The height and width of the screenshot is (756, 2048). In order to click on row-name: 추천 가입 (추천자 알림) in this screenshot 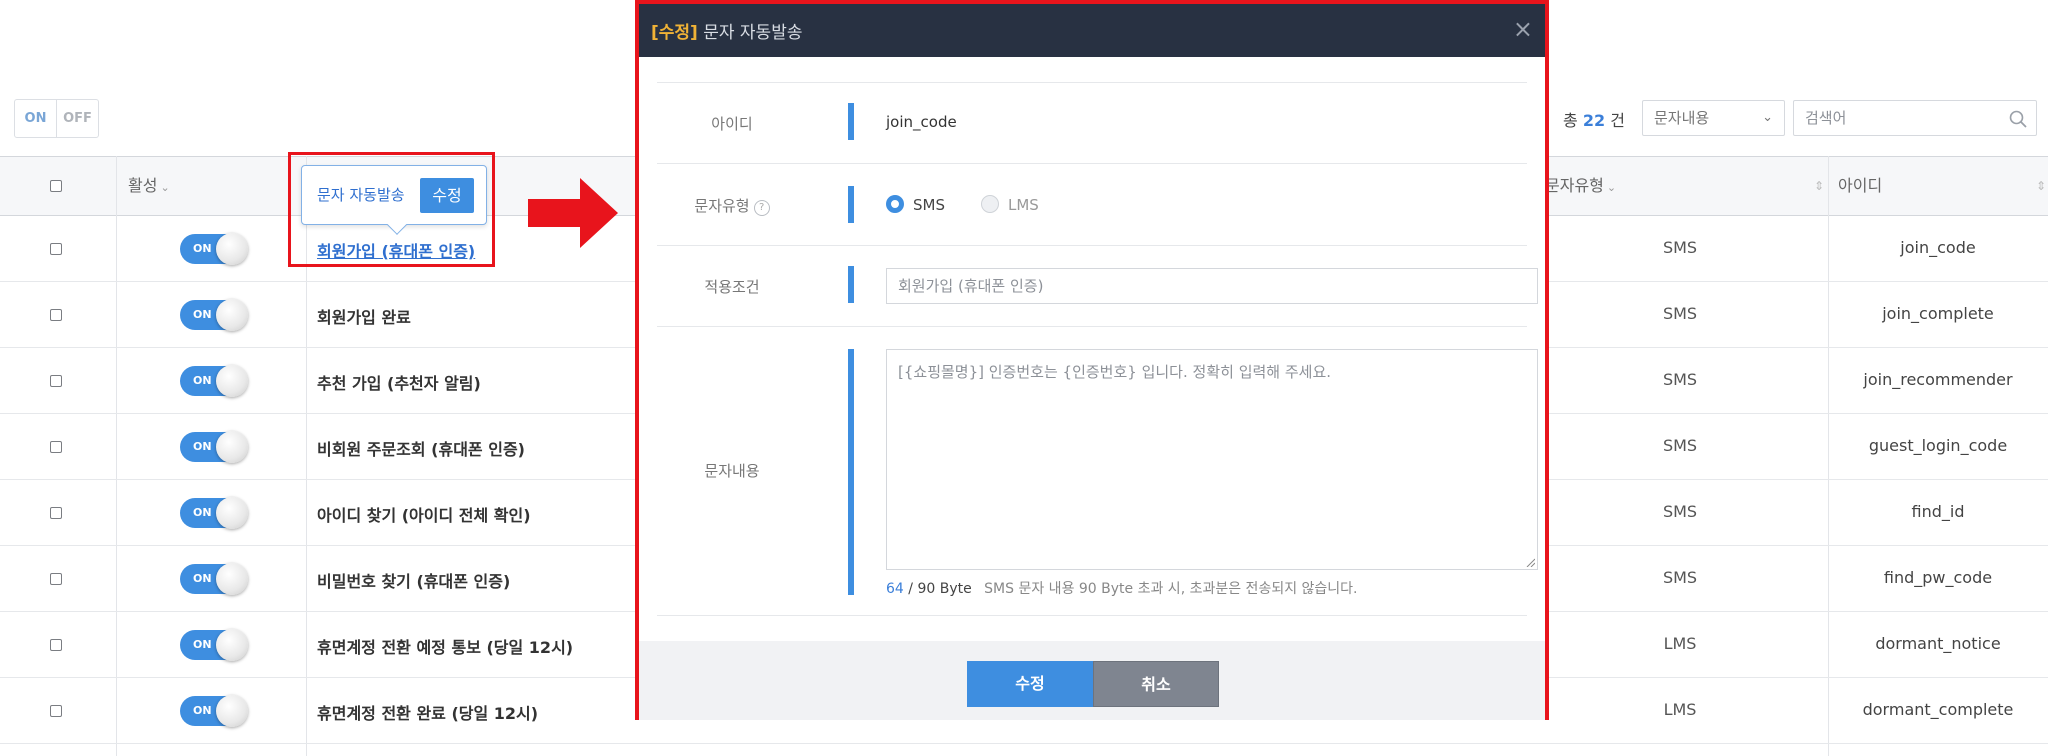, I will do `click(399, 383)`.